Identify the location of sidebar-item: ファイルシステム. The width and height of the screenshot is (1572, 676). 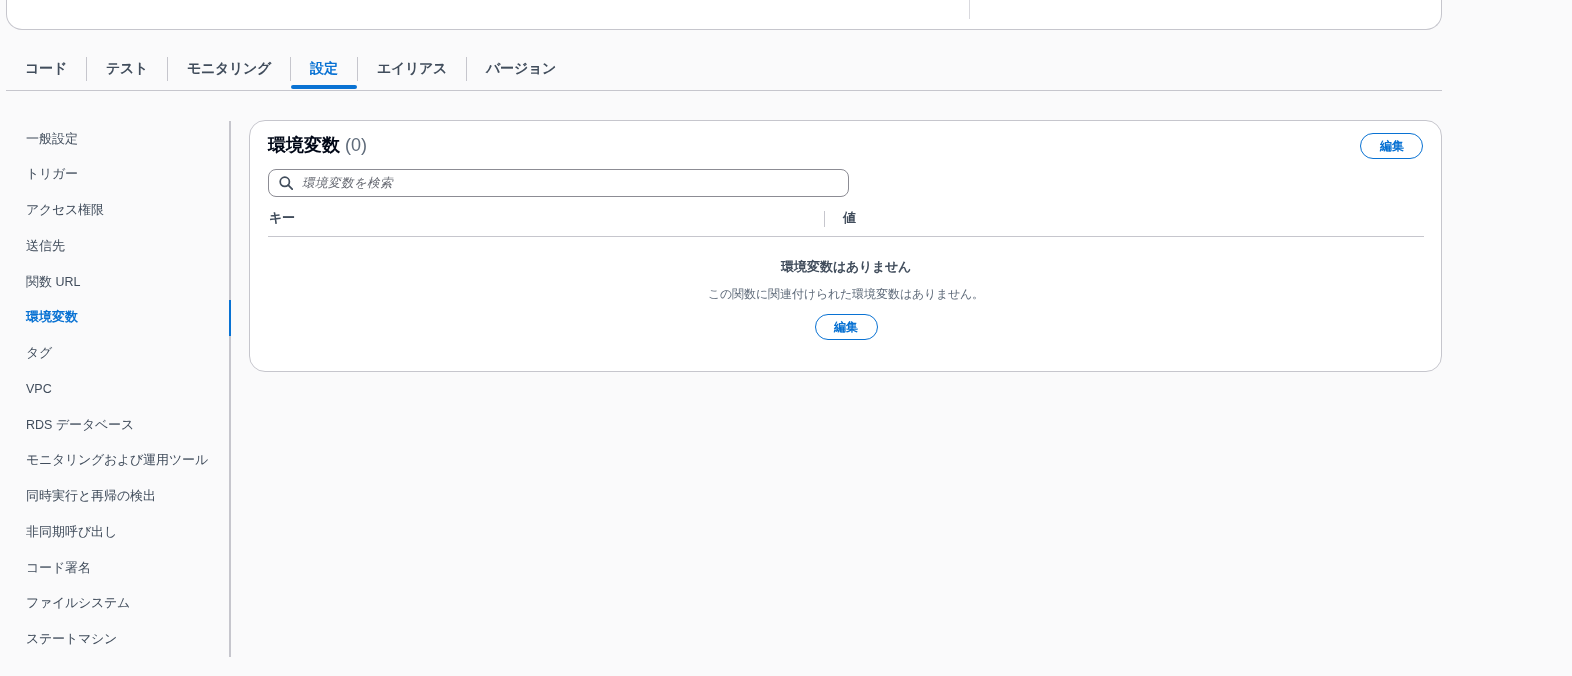
(115, 603).